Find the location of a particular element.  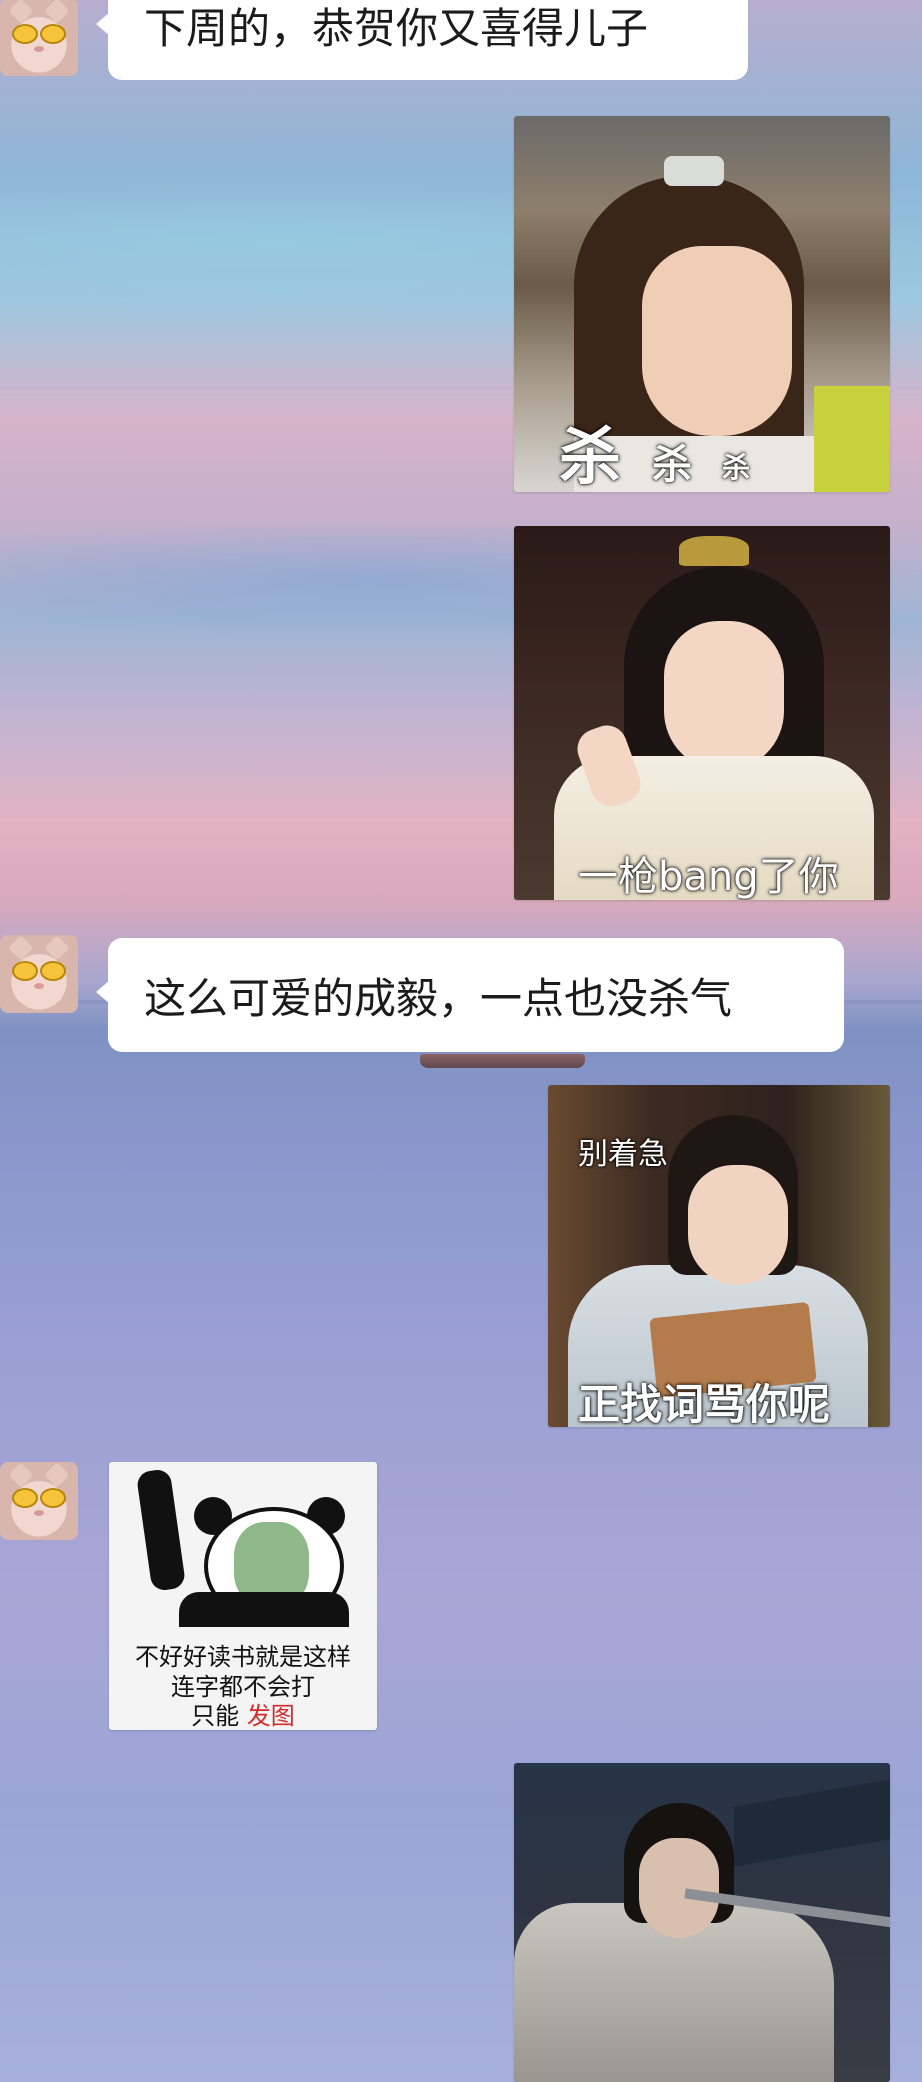

message-bubble-received: 这么可爱的成毅，一点也没杀气 is located at coordinates (470, 995).